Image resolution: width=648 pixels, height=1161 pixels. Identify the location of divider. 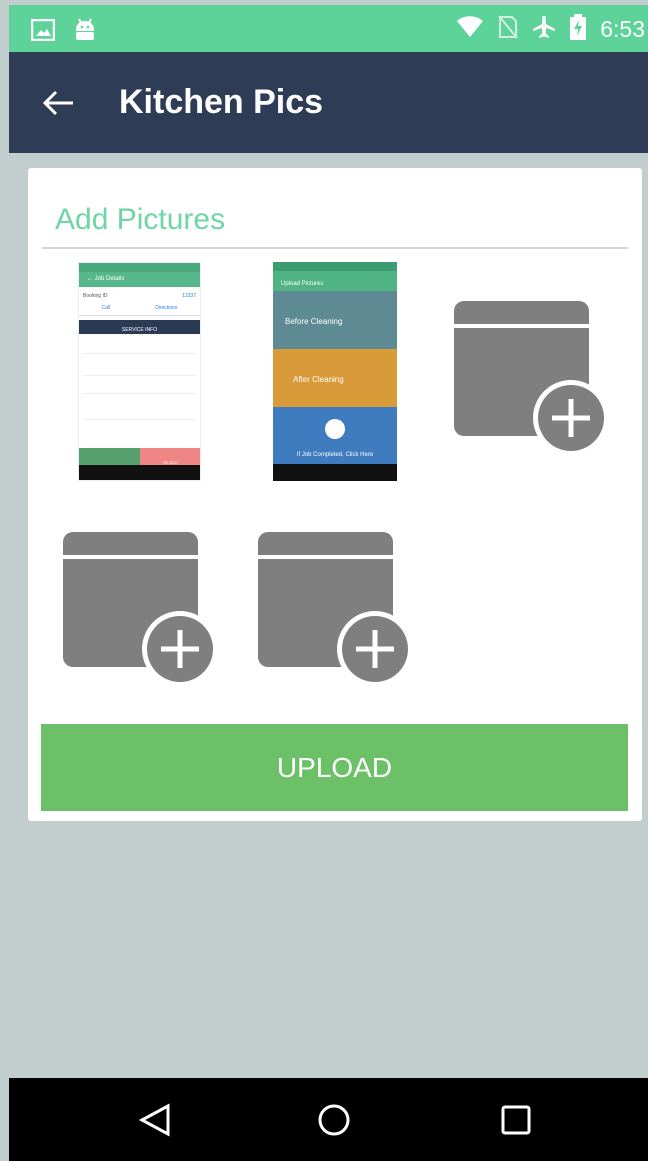
(335, 248).